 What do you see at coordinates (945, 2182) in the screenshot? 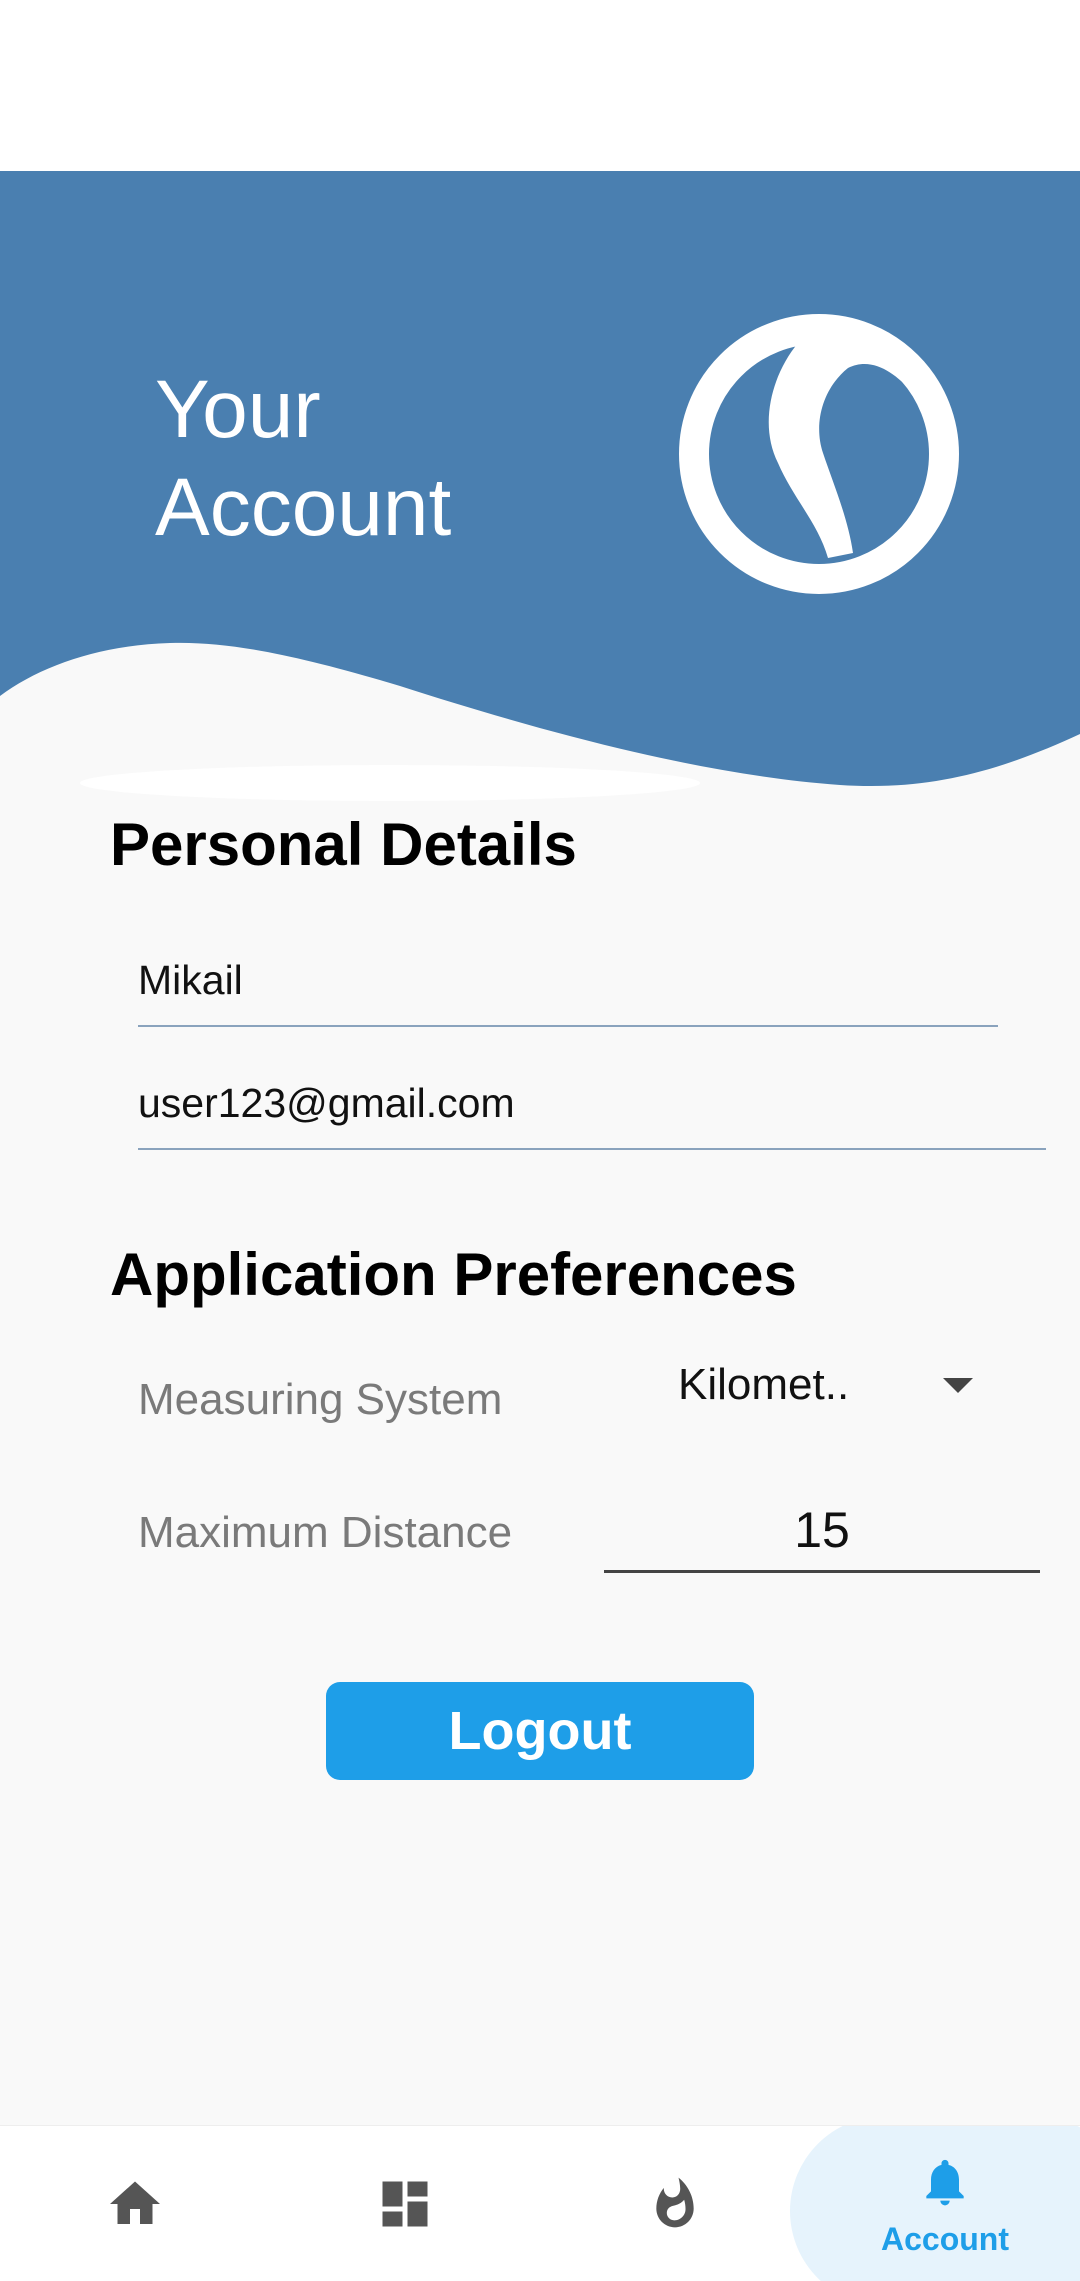
I see `bell-icon` at bounding box center [945, 2182].